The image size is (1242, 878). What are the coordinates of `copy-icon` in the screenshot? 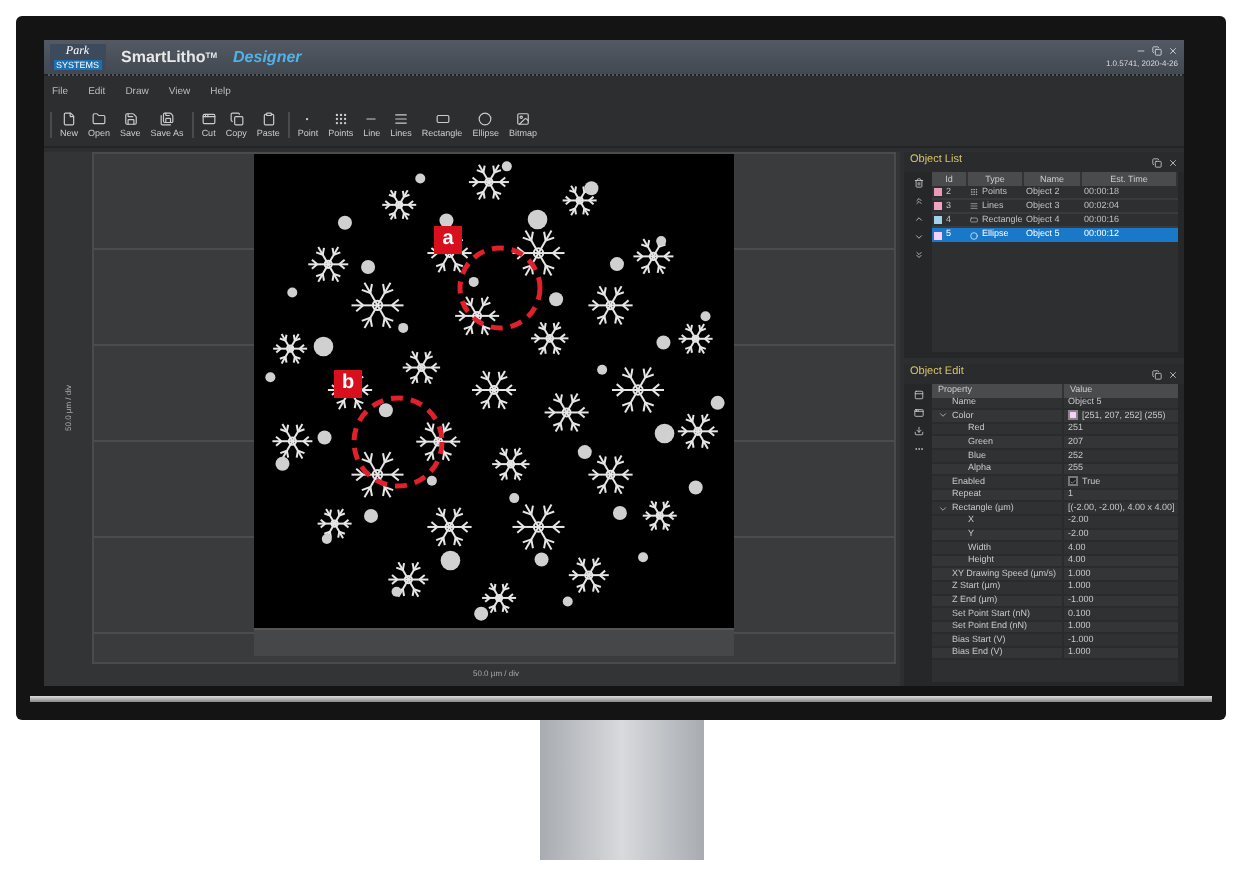 It's located at (236, 118).